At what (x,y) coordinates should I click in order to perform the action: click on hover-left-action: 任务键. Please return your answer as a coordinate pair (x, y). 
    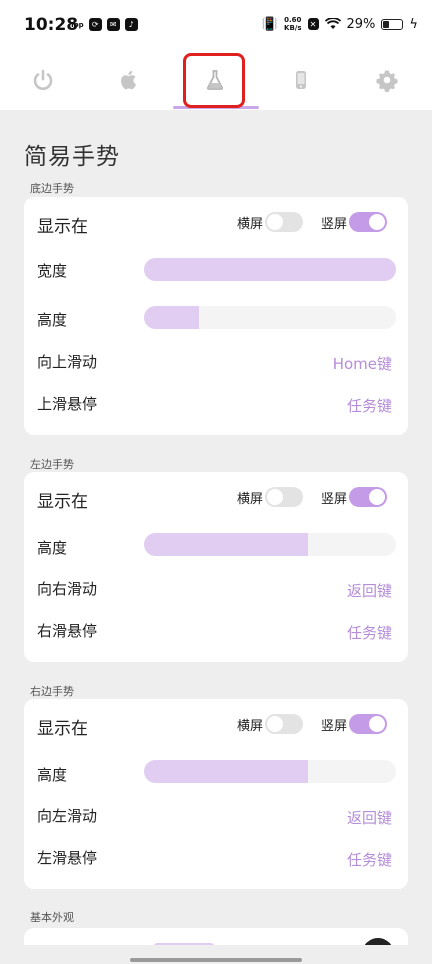
    Looking at the image, I should click on (369, 859).